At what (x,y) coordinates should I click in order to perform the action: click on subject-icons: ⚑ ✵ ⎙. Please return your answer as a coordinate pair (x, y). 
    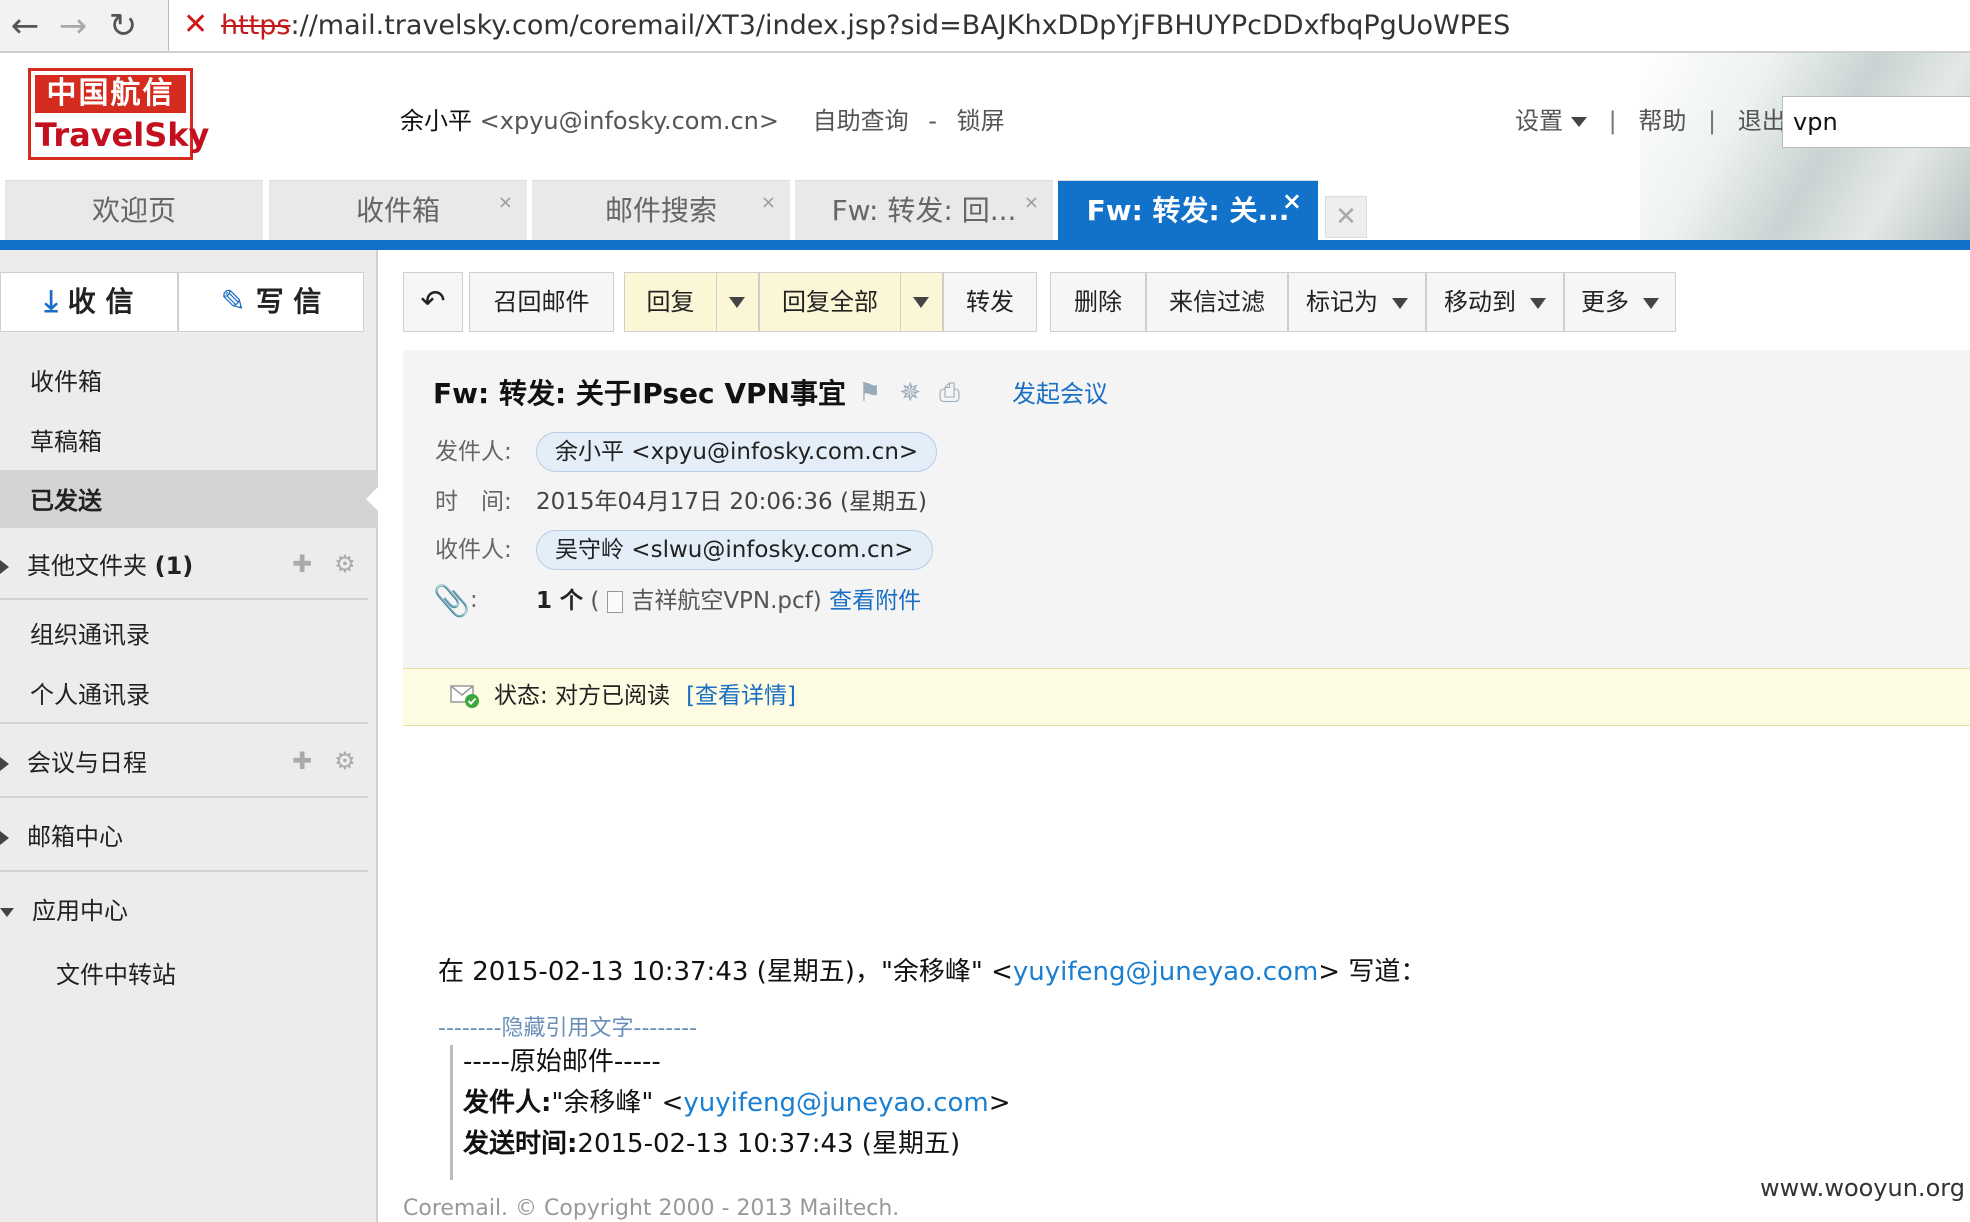
    Looking at the image, I should click on (918, 393).